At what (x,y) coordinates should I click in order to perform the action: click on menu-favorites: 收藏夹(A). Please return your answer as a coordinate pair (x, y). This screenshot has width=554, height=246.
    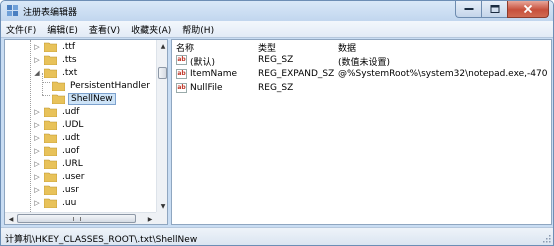
    Looking at the image, I should click on (151, 29).